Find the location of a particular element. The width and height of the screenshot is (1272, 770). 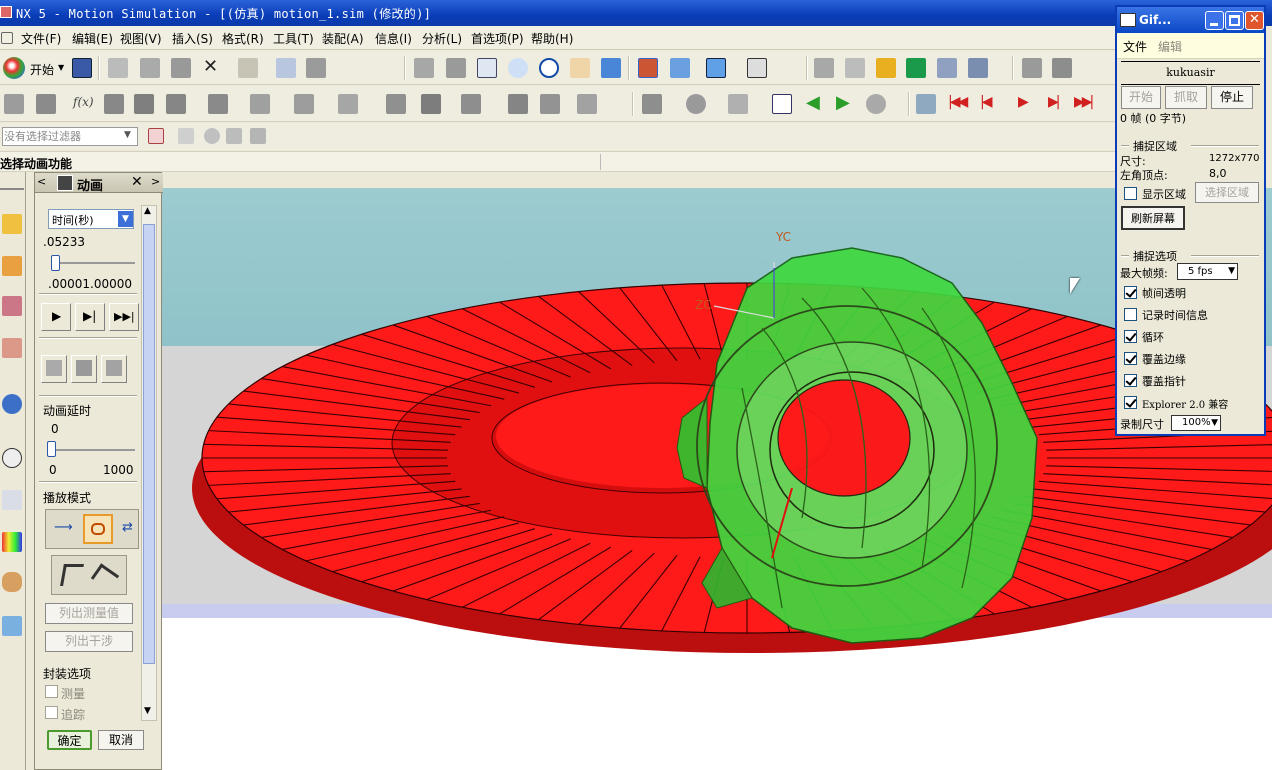

loop-checkbox is located at coordinates (1130, 336).